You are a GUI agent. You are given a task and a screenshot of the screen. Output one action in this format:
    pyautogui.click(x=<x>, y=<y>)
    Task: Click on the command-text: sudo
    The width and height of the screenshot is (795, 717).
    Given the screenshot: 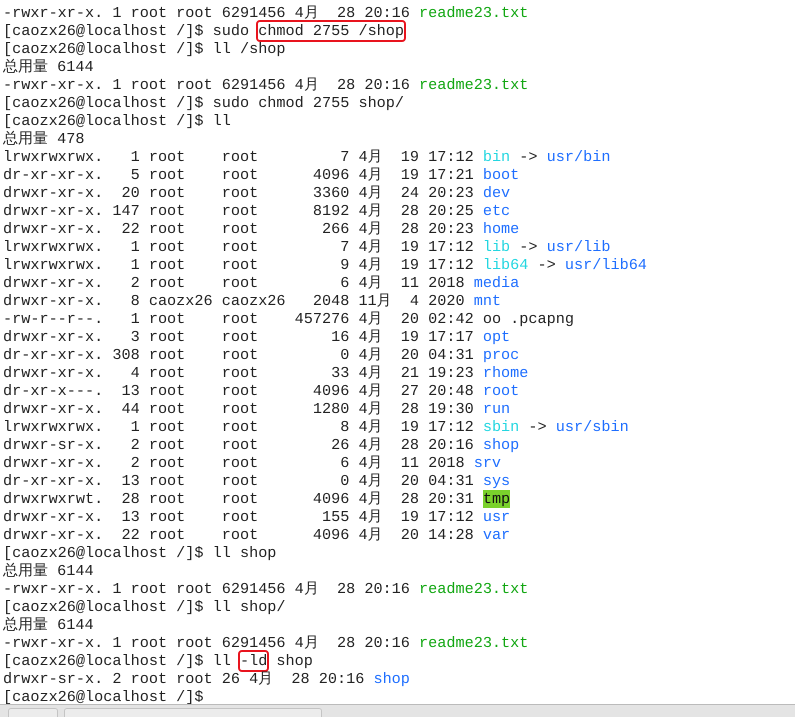 What is the action you would take?
    pyautogui.click(x=231, y=31)
    